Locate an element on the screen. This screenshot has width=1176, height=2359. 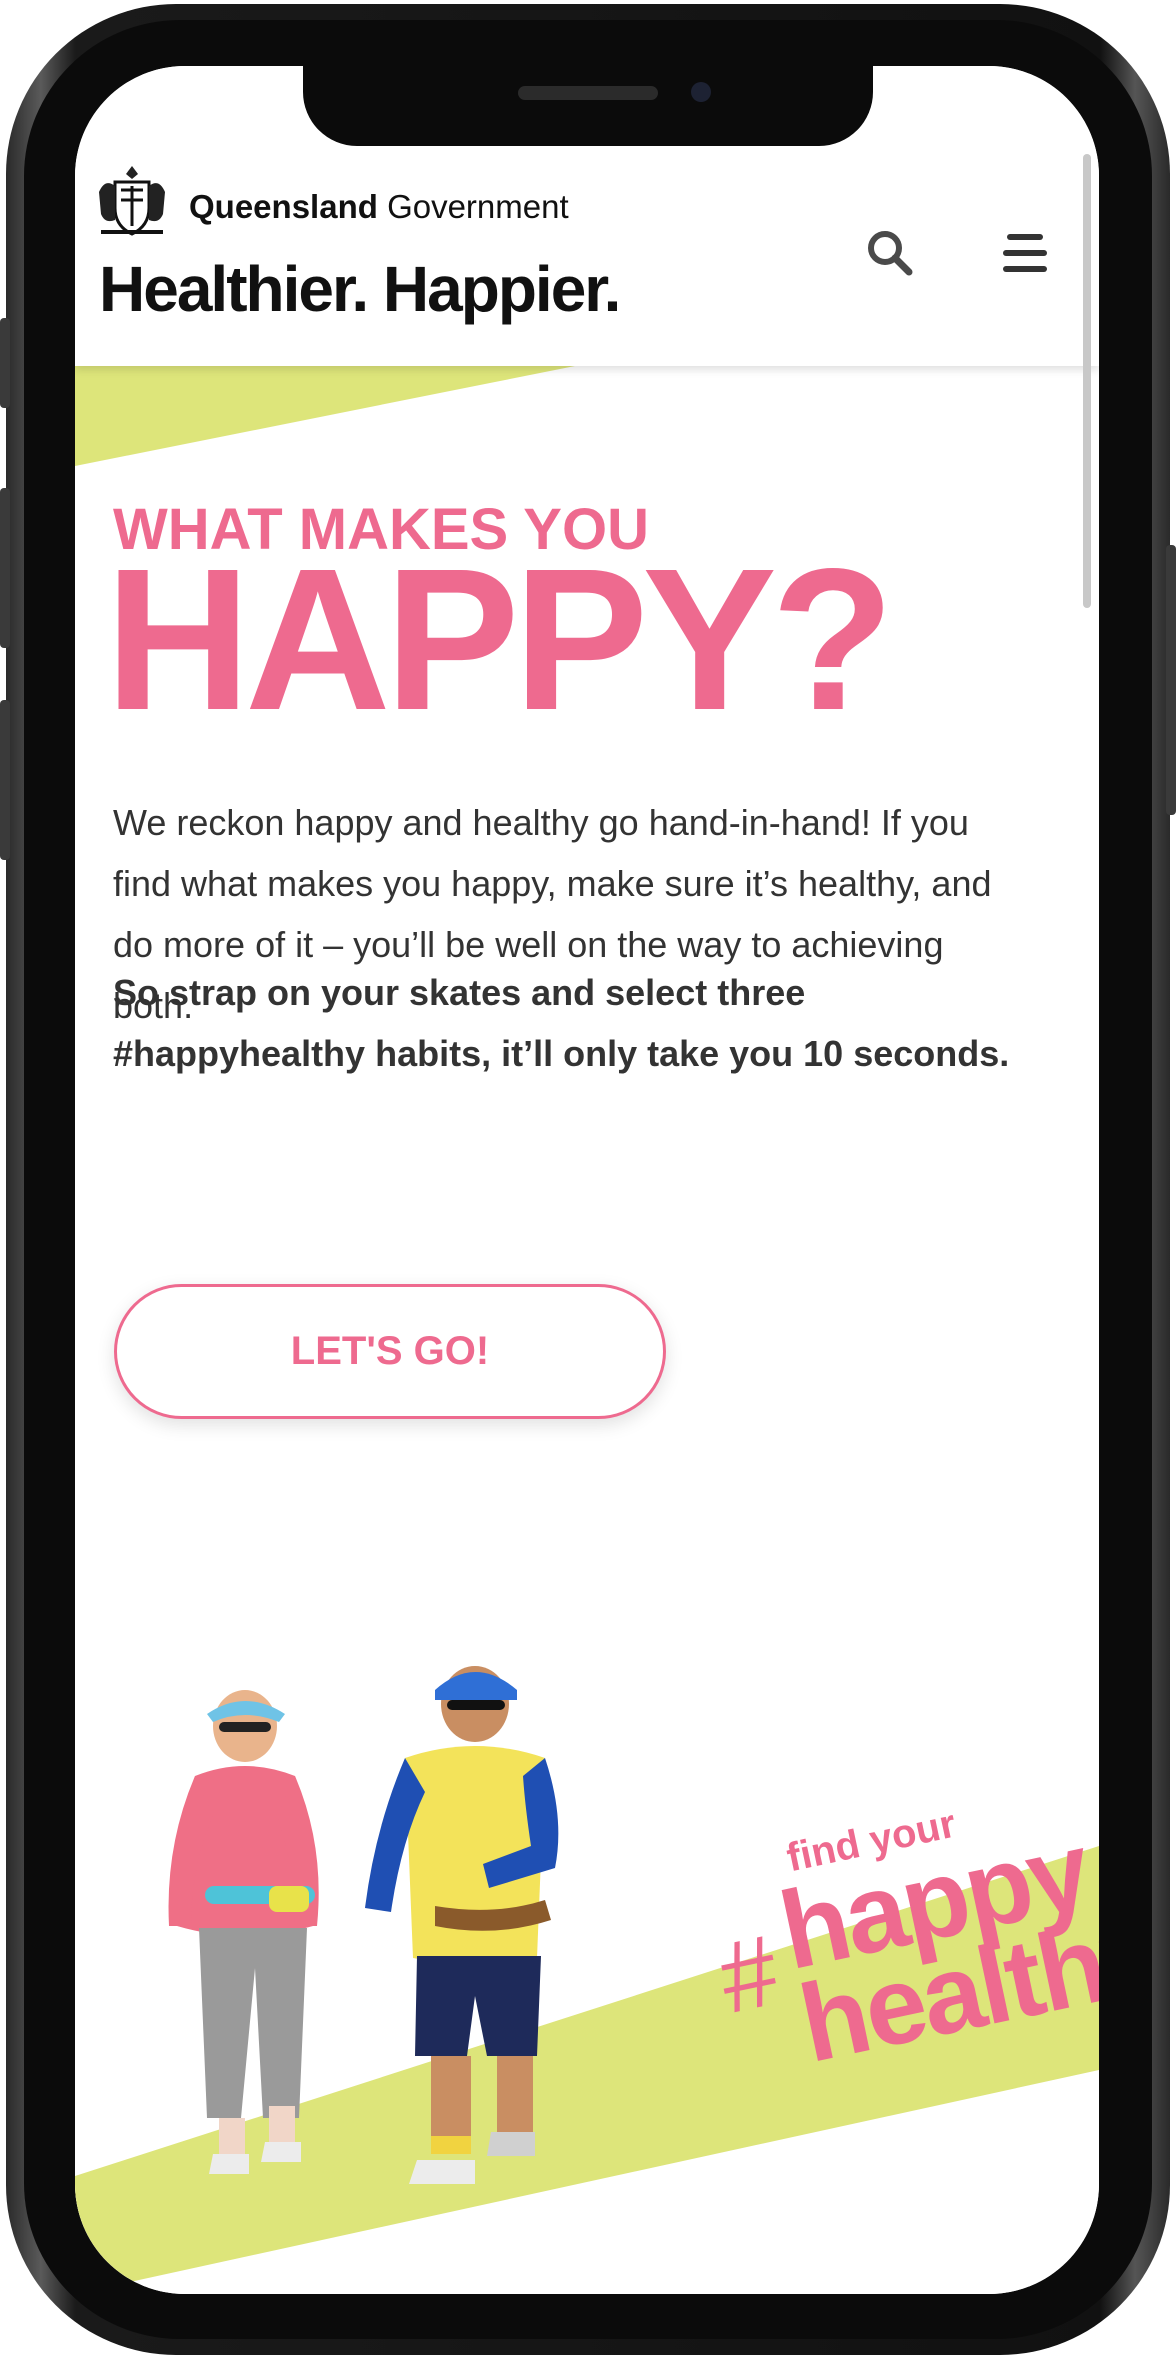
queensland-crest-logo is located at coordinates (132, 201).